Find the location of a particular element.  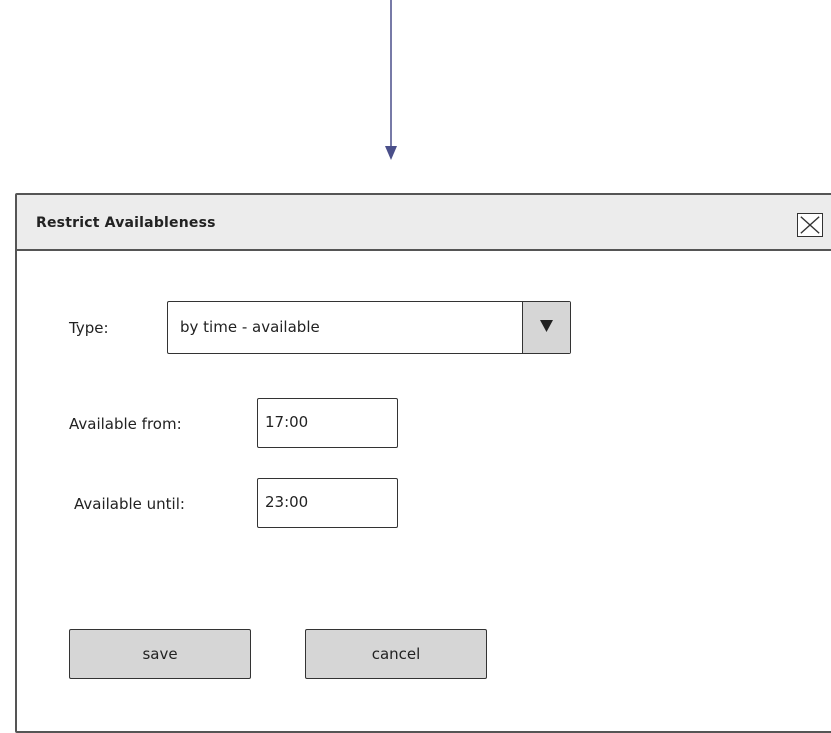

type-label: Type: is located at coordinates (89, 328).